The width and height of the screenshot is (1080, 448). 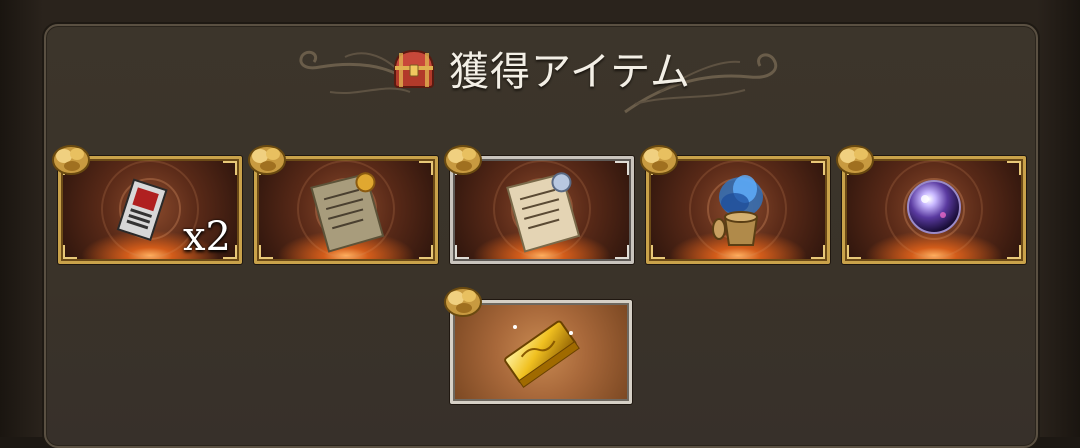 I want to click on treasure-chest-icon, so click(x=414, y=68).